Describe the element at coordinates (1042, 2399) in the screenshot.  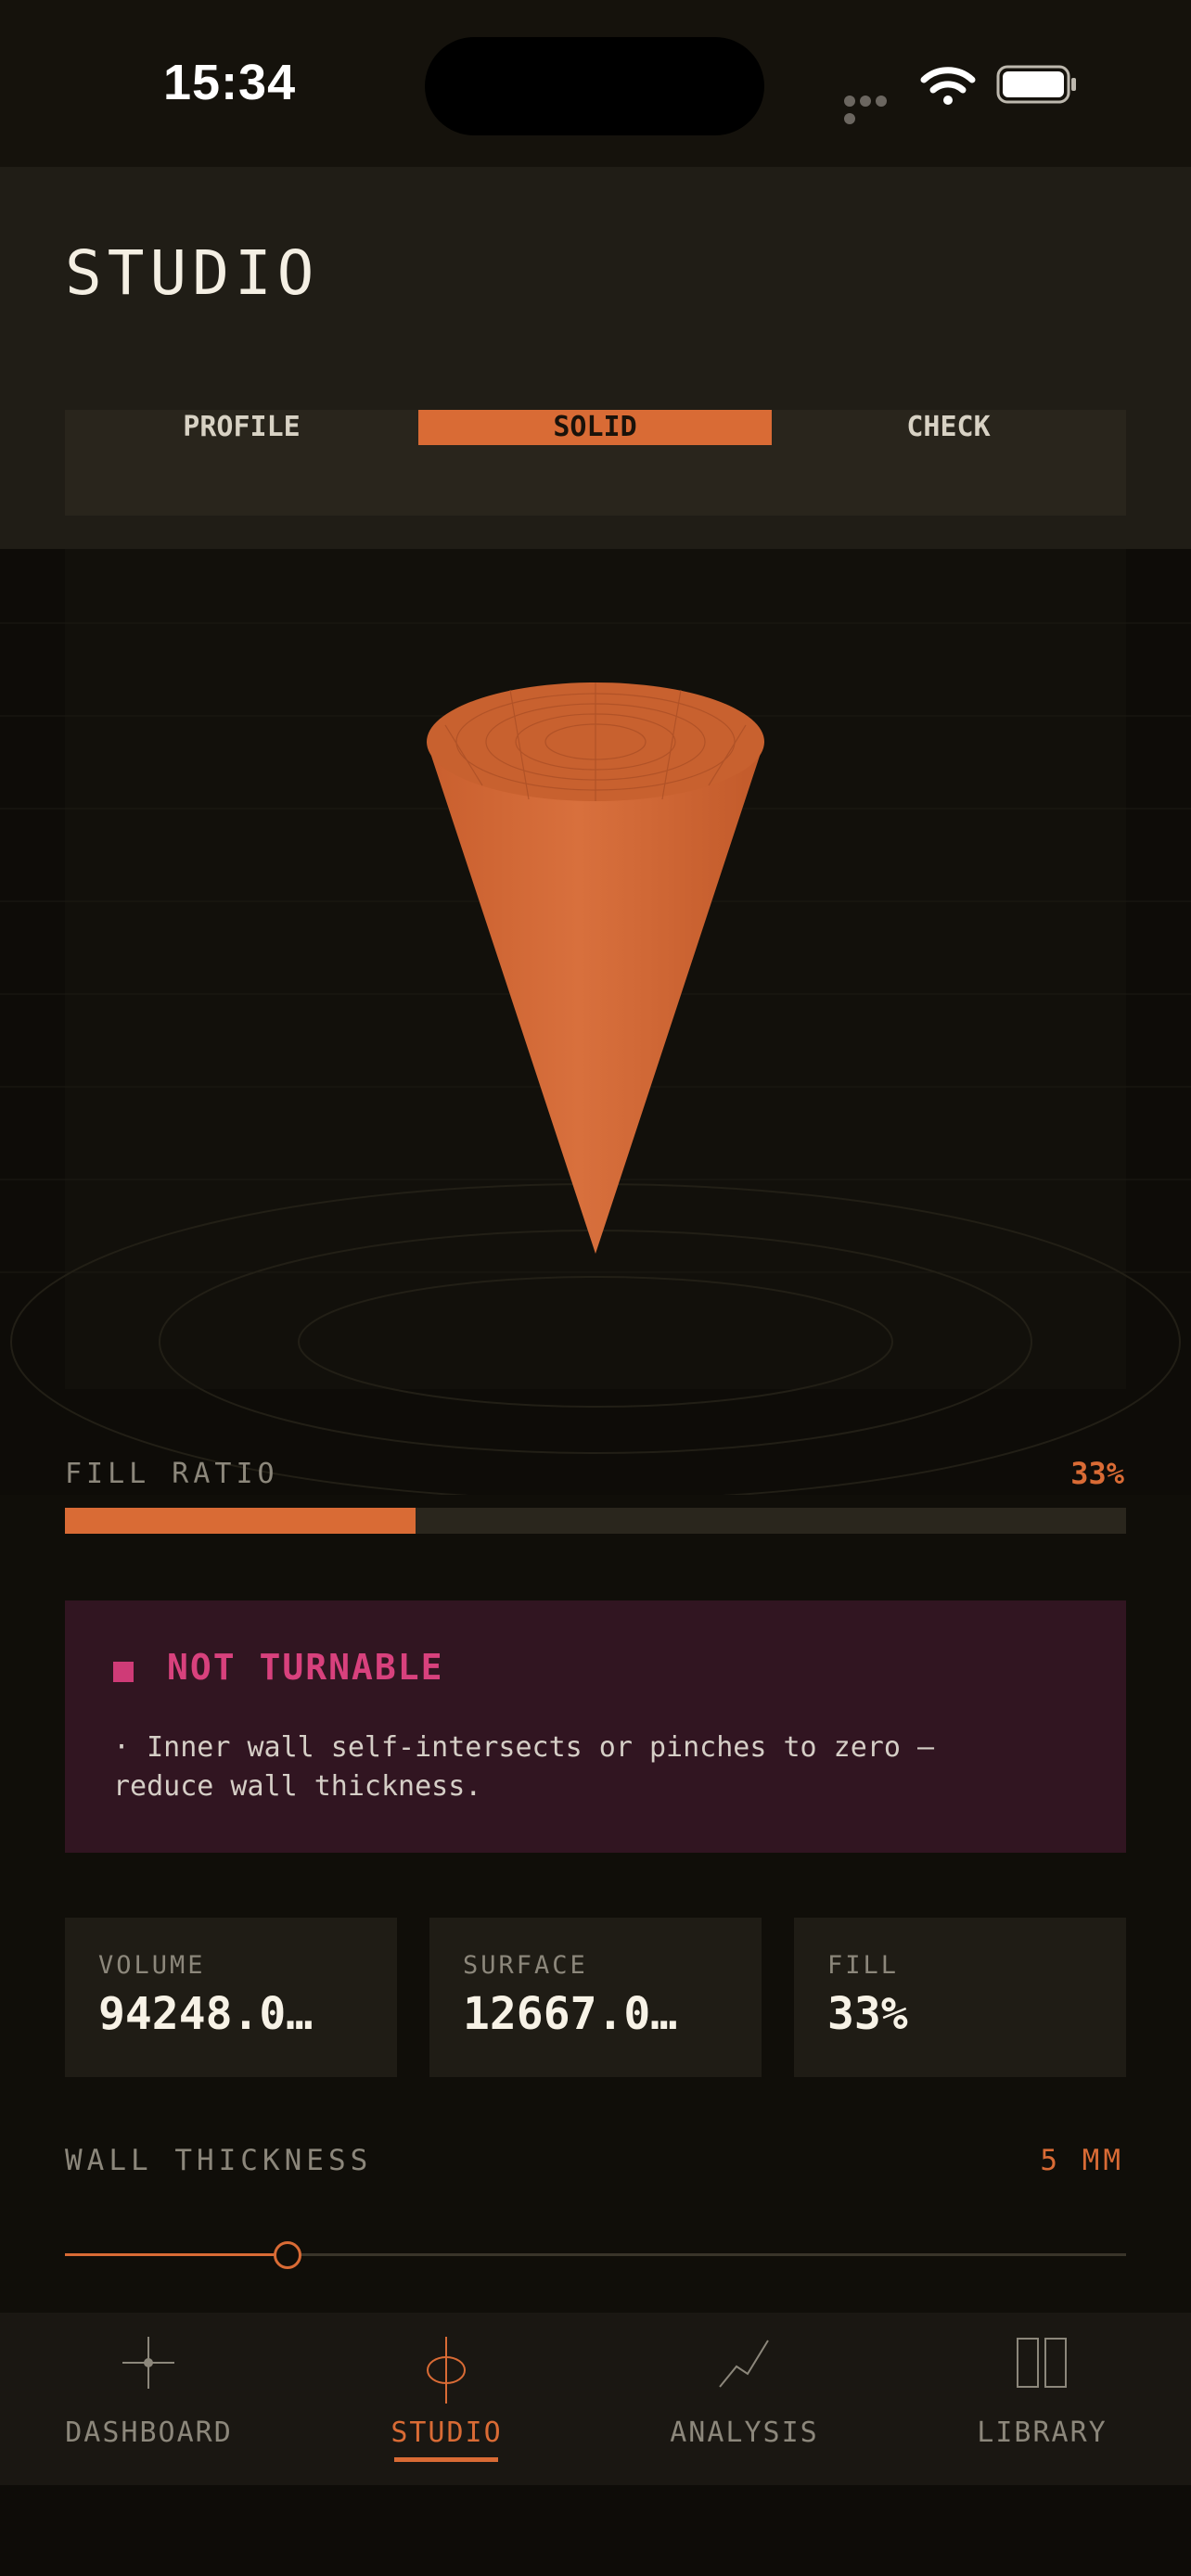
I see `tab-library: LIBRARY` at that location.